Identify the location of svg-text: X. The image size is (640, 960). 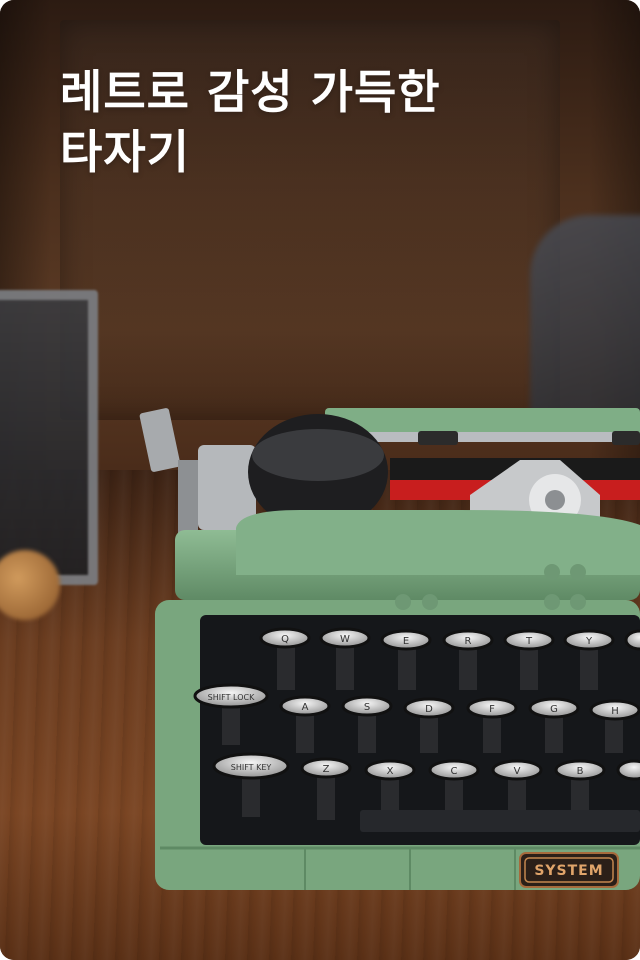
(390, 771).